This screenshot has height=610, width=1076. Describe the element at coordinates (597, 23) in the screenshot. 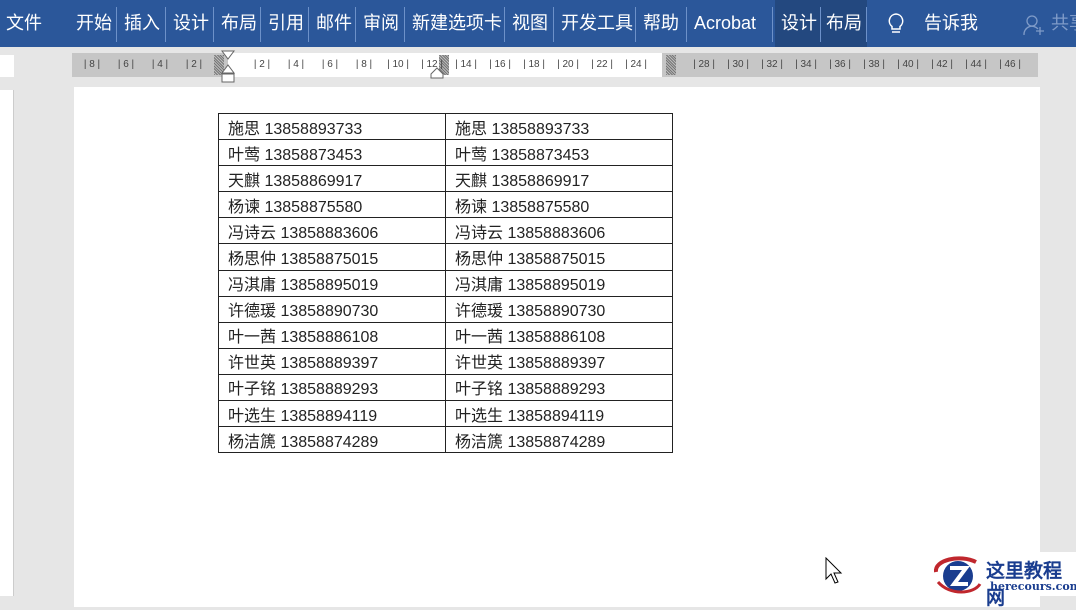

I see `tab-10: 开发工具` at that location.